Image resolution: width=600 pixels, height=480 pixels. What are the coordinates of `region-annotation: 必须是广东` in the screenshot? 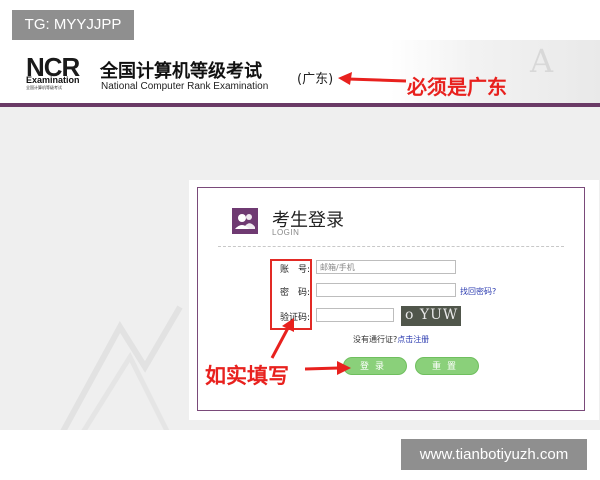 It's located at (457, 87).